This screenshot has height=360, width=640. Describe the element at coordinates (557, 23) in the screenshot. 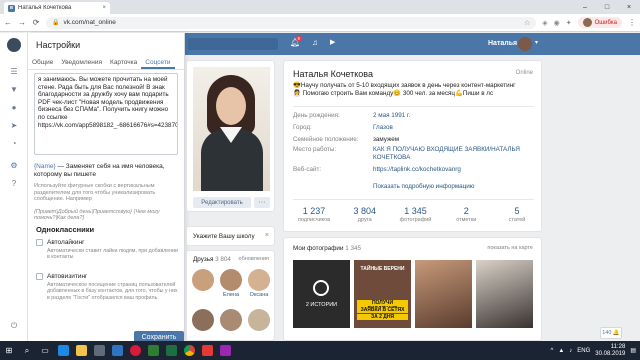

I see `extension-icon-2: ◉` at that location.